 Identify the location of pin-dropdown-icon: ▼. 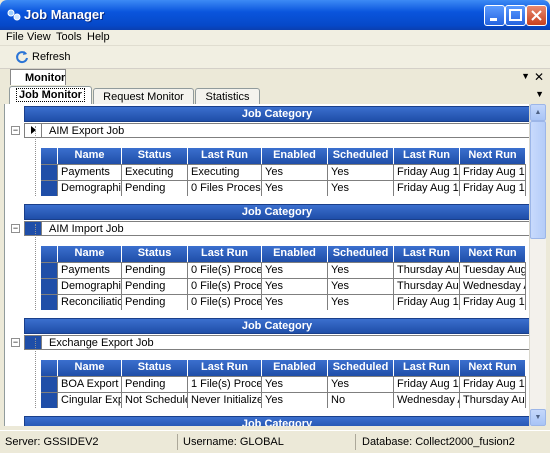
(525, 76).